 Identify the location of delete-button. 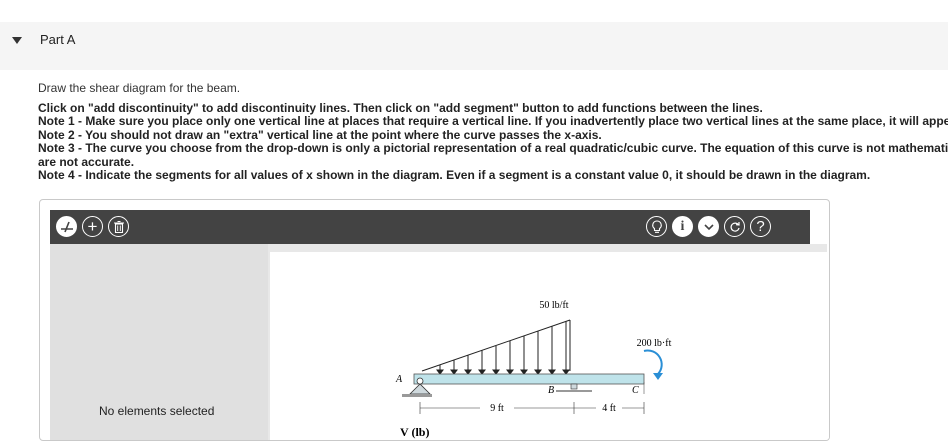
(118, 226).